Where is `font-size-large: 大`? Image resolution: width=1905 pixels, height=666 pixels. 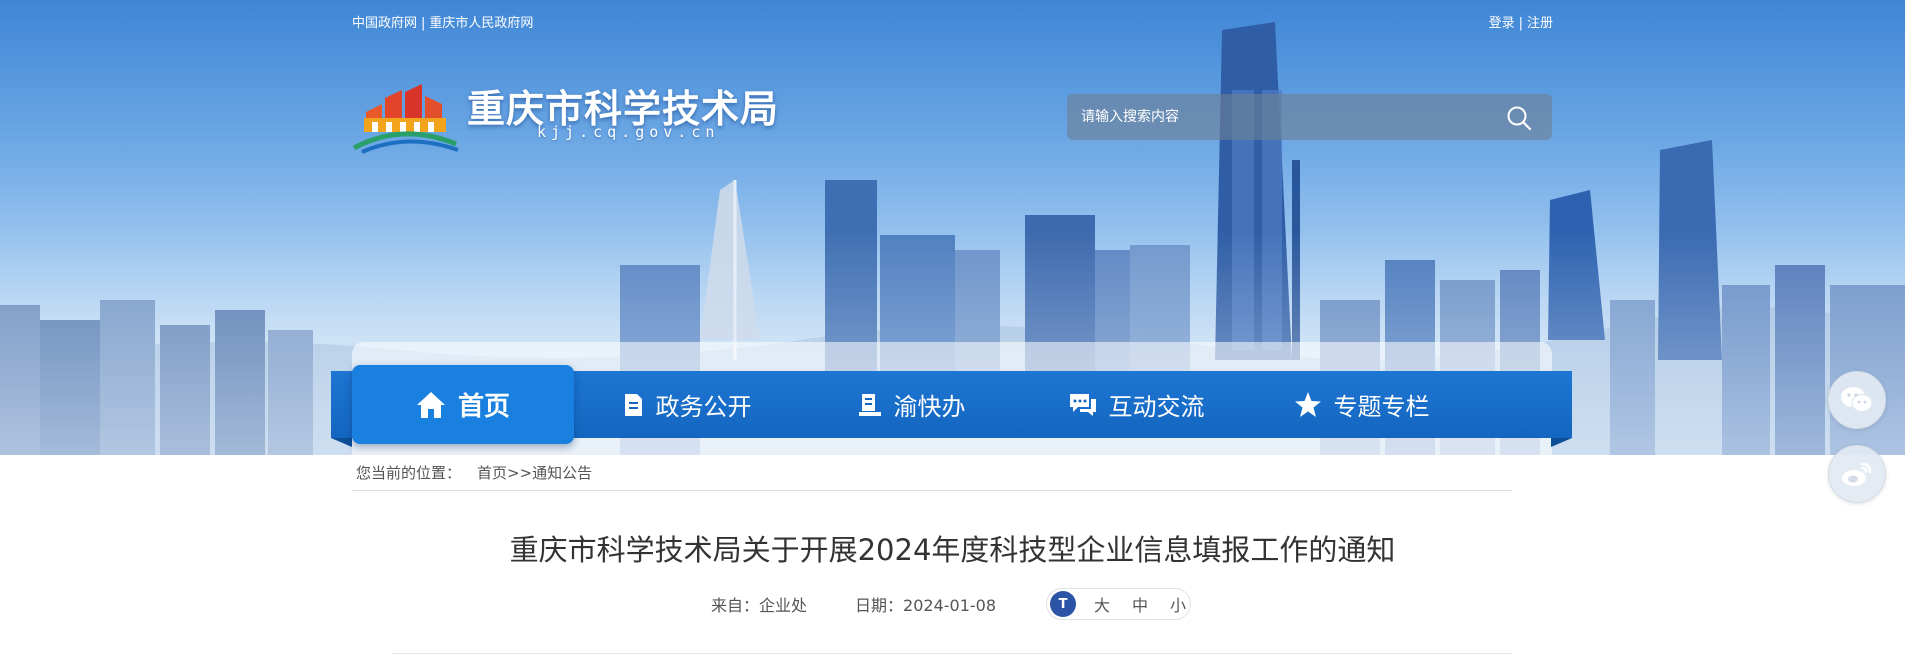
font-size-large: 大 is located at coordinates (1102, 604).